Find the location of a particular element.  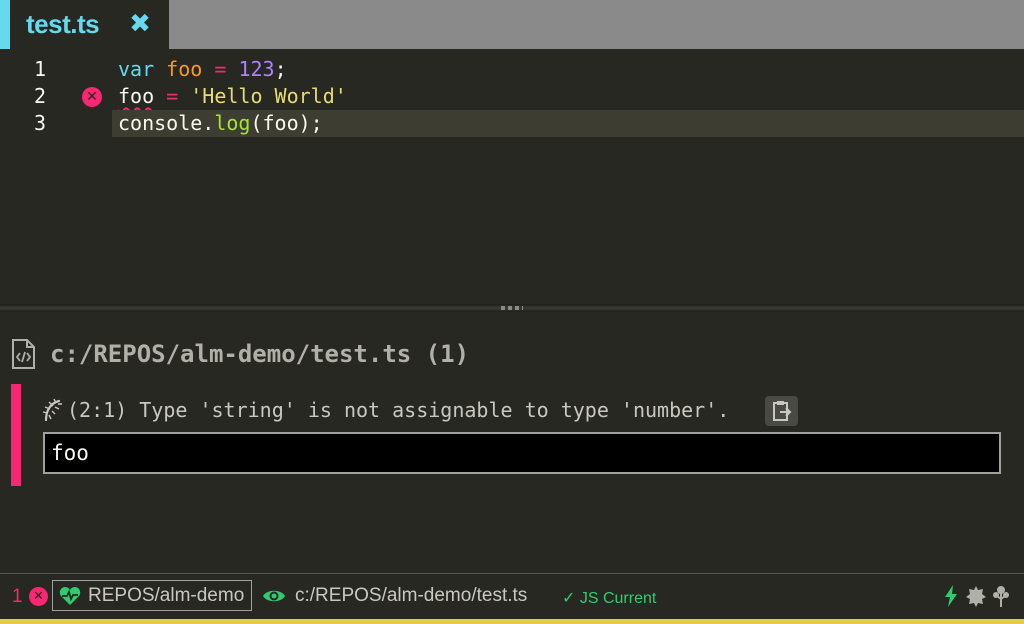

bug-icon is located at coordinates (52, 410).